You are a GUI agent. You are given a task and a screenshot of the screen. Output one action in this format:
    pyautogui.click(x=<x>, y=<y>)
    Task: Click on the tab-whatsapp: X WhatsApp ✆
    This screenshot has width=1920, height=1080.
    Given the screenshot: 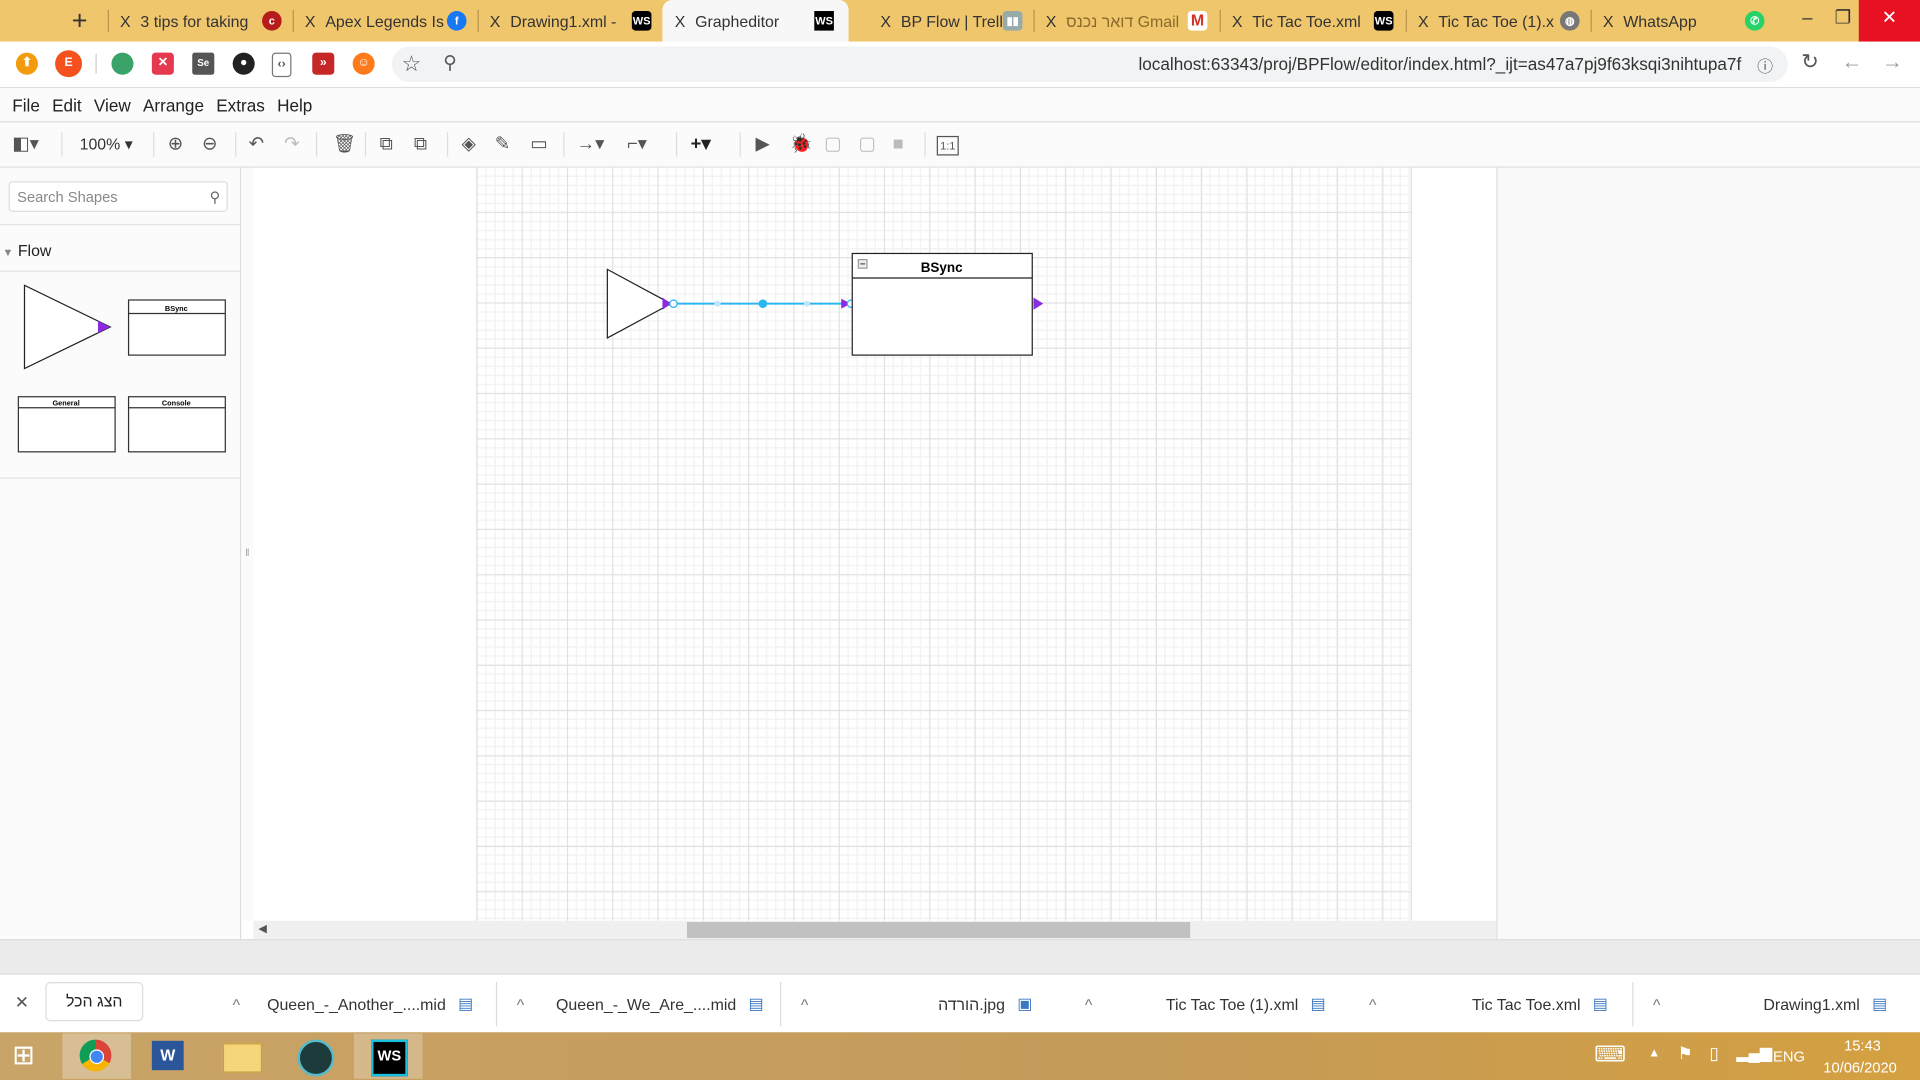 What is the action you would take?
    pyautogui.click(x=1683, y=21)
    